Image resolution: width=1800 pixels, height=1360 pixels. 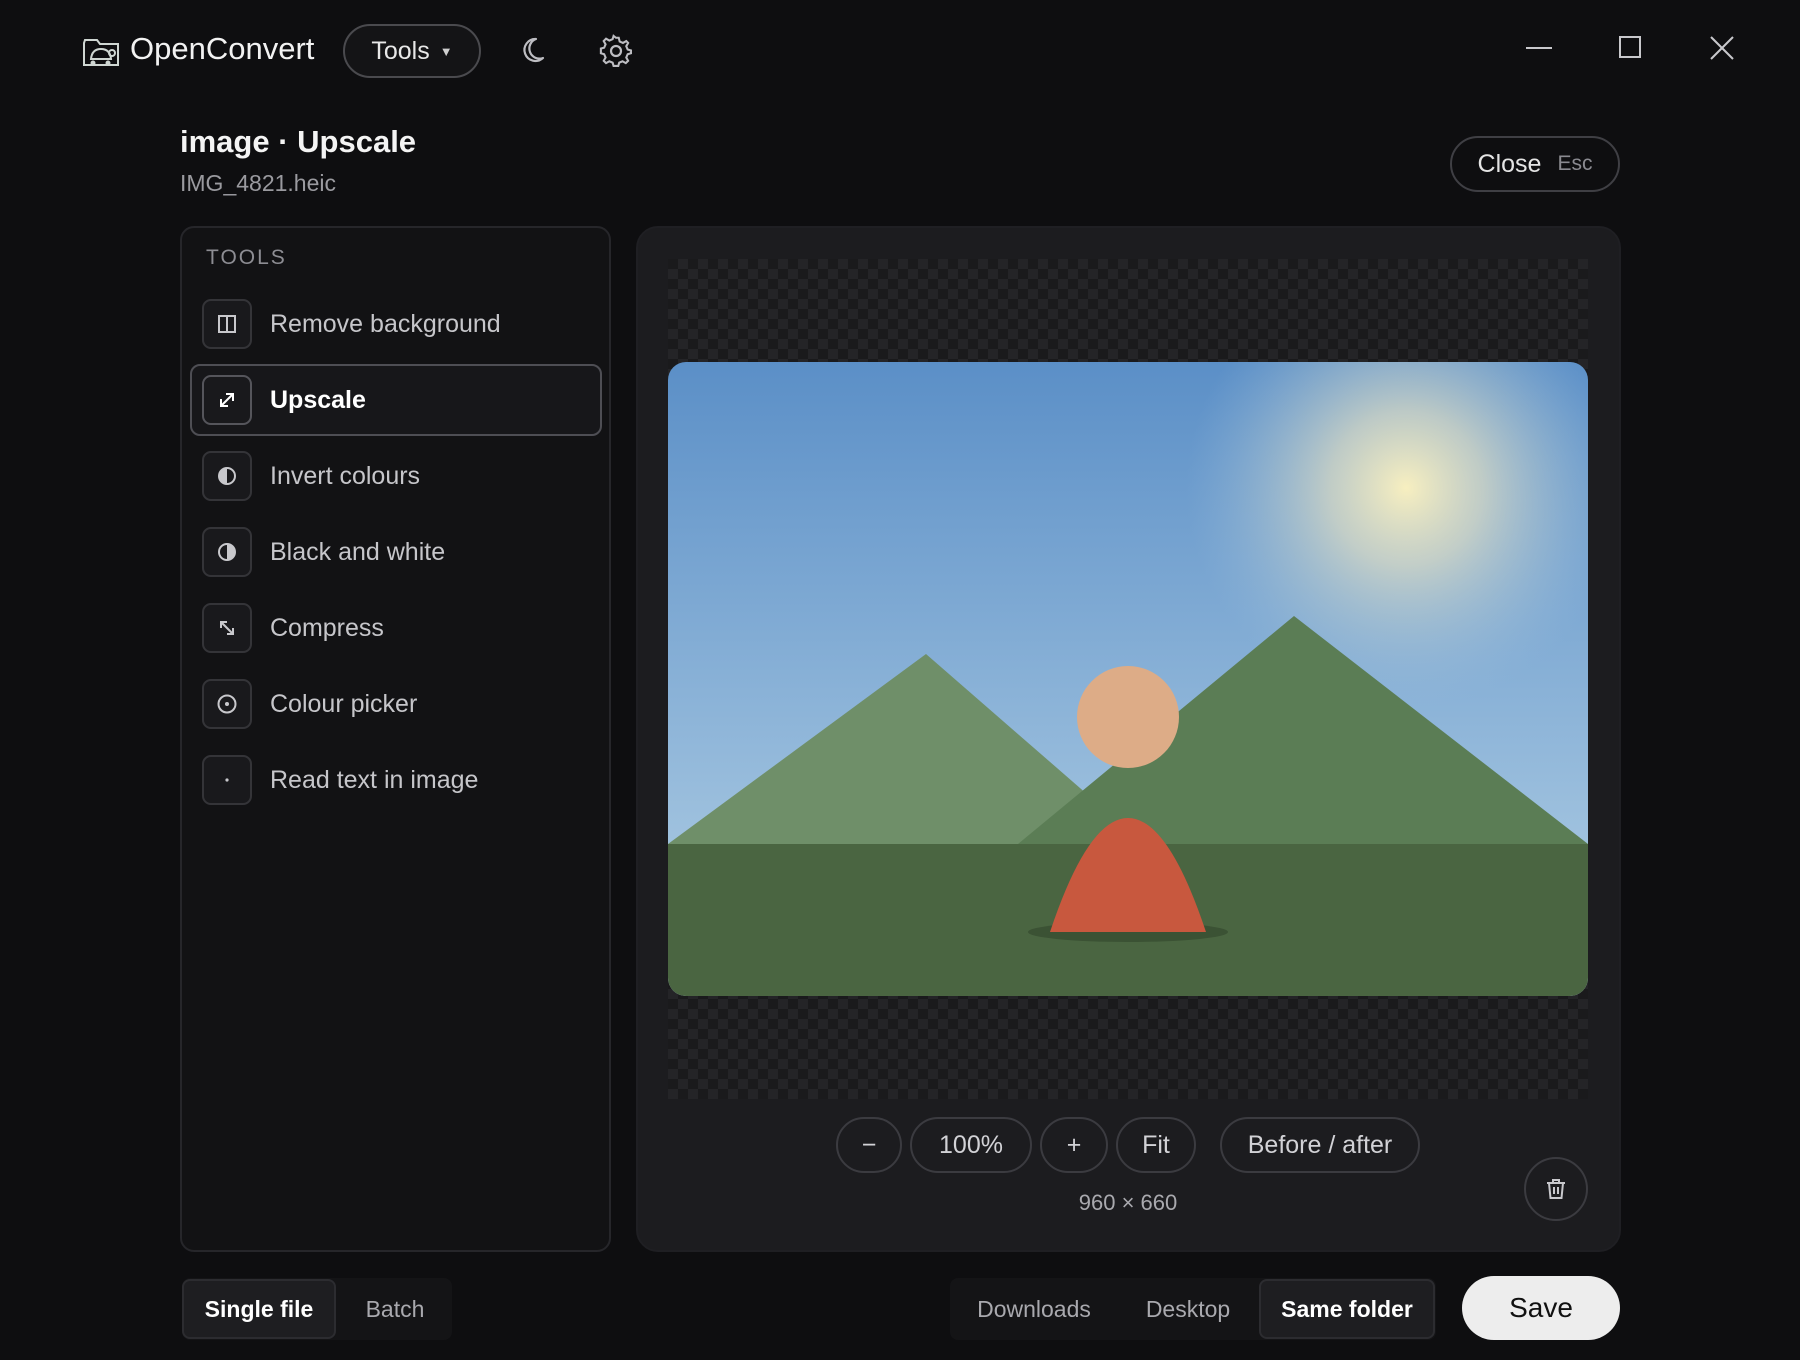 I want to click on destination-desktop-label: Desktop, so click(x=1188, y=1308).